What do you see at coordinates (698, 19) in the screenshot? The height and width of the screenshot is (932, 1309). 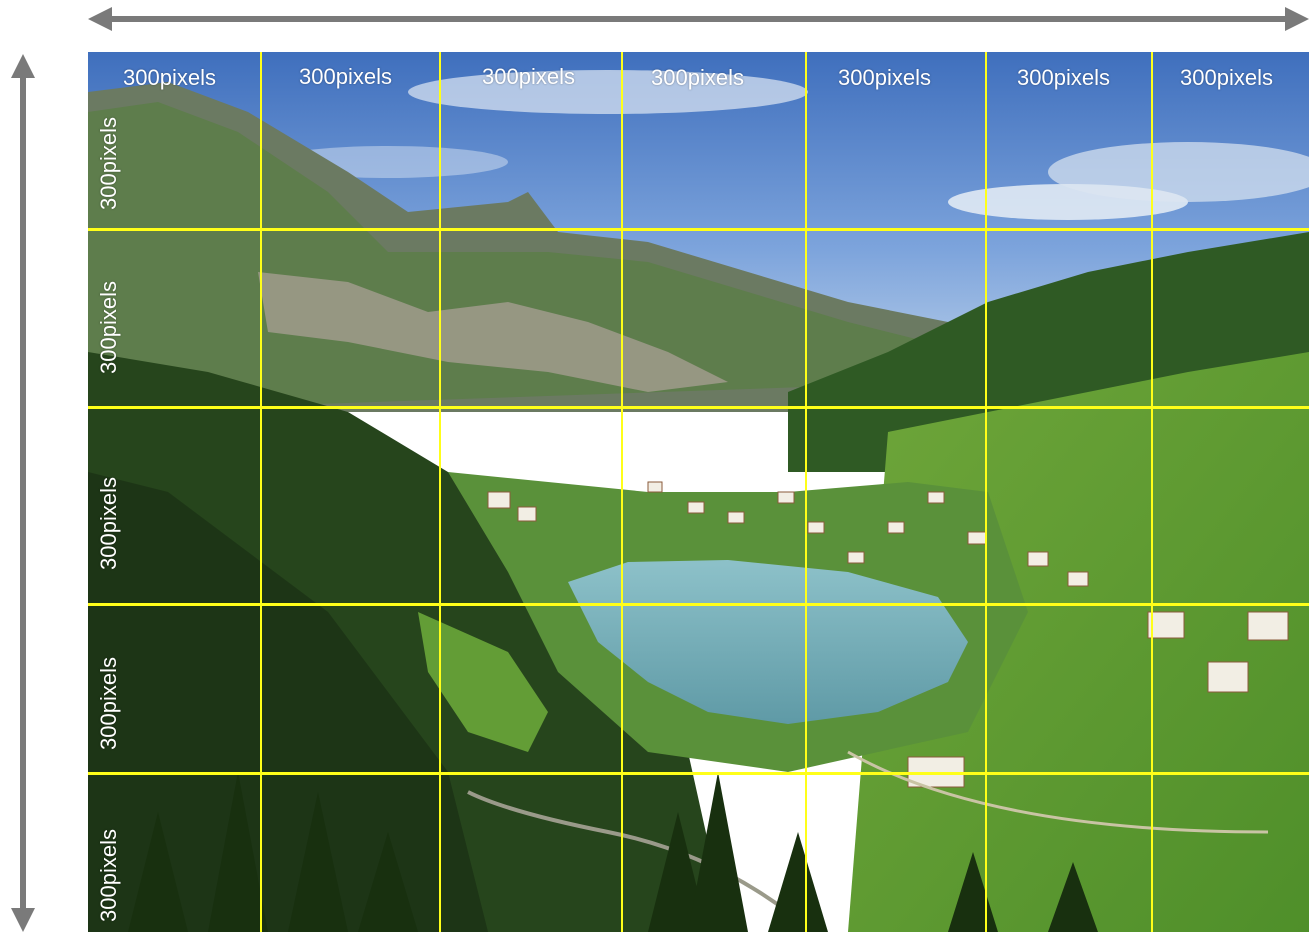 I see `width-dimension-arrow` at bounding box center [698, 19].